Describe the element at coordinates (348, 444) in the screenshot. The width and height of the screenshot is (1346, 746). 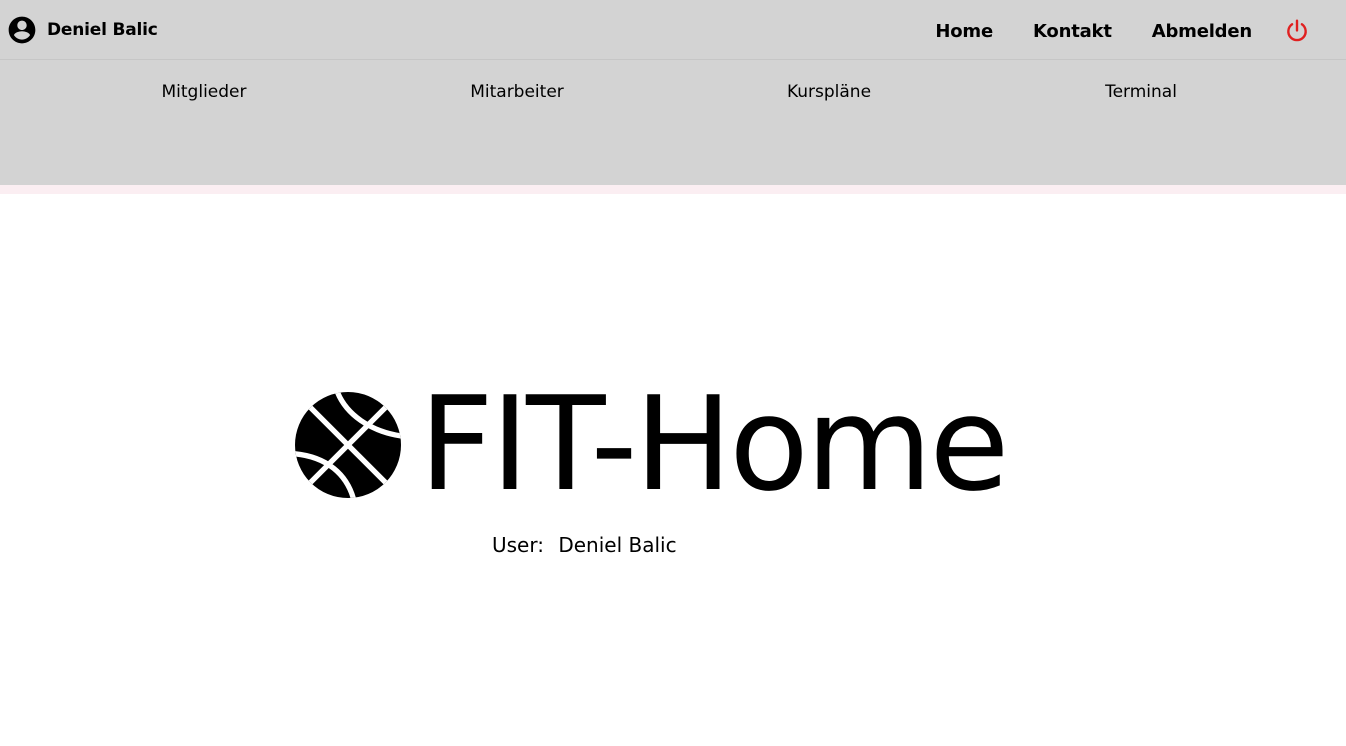
I see `basketball-icon` at that location.